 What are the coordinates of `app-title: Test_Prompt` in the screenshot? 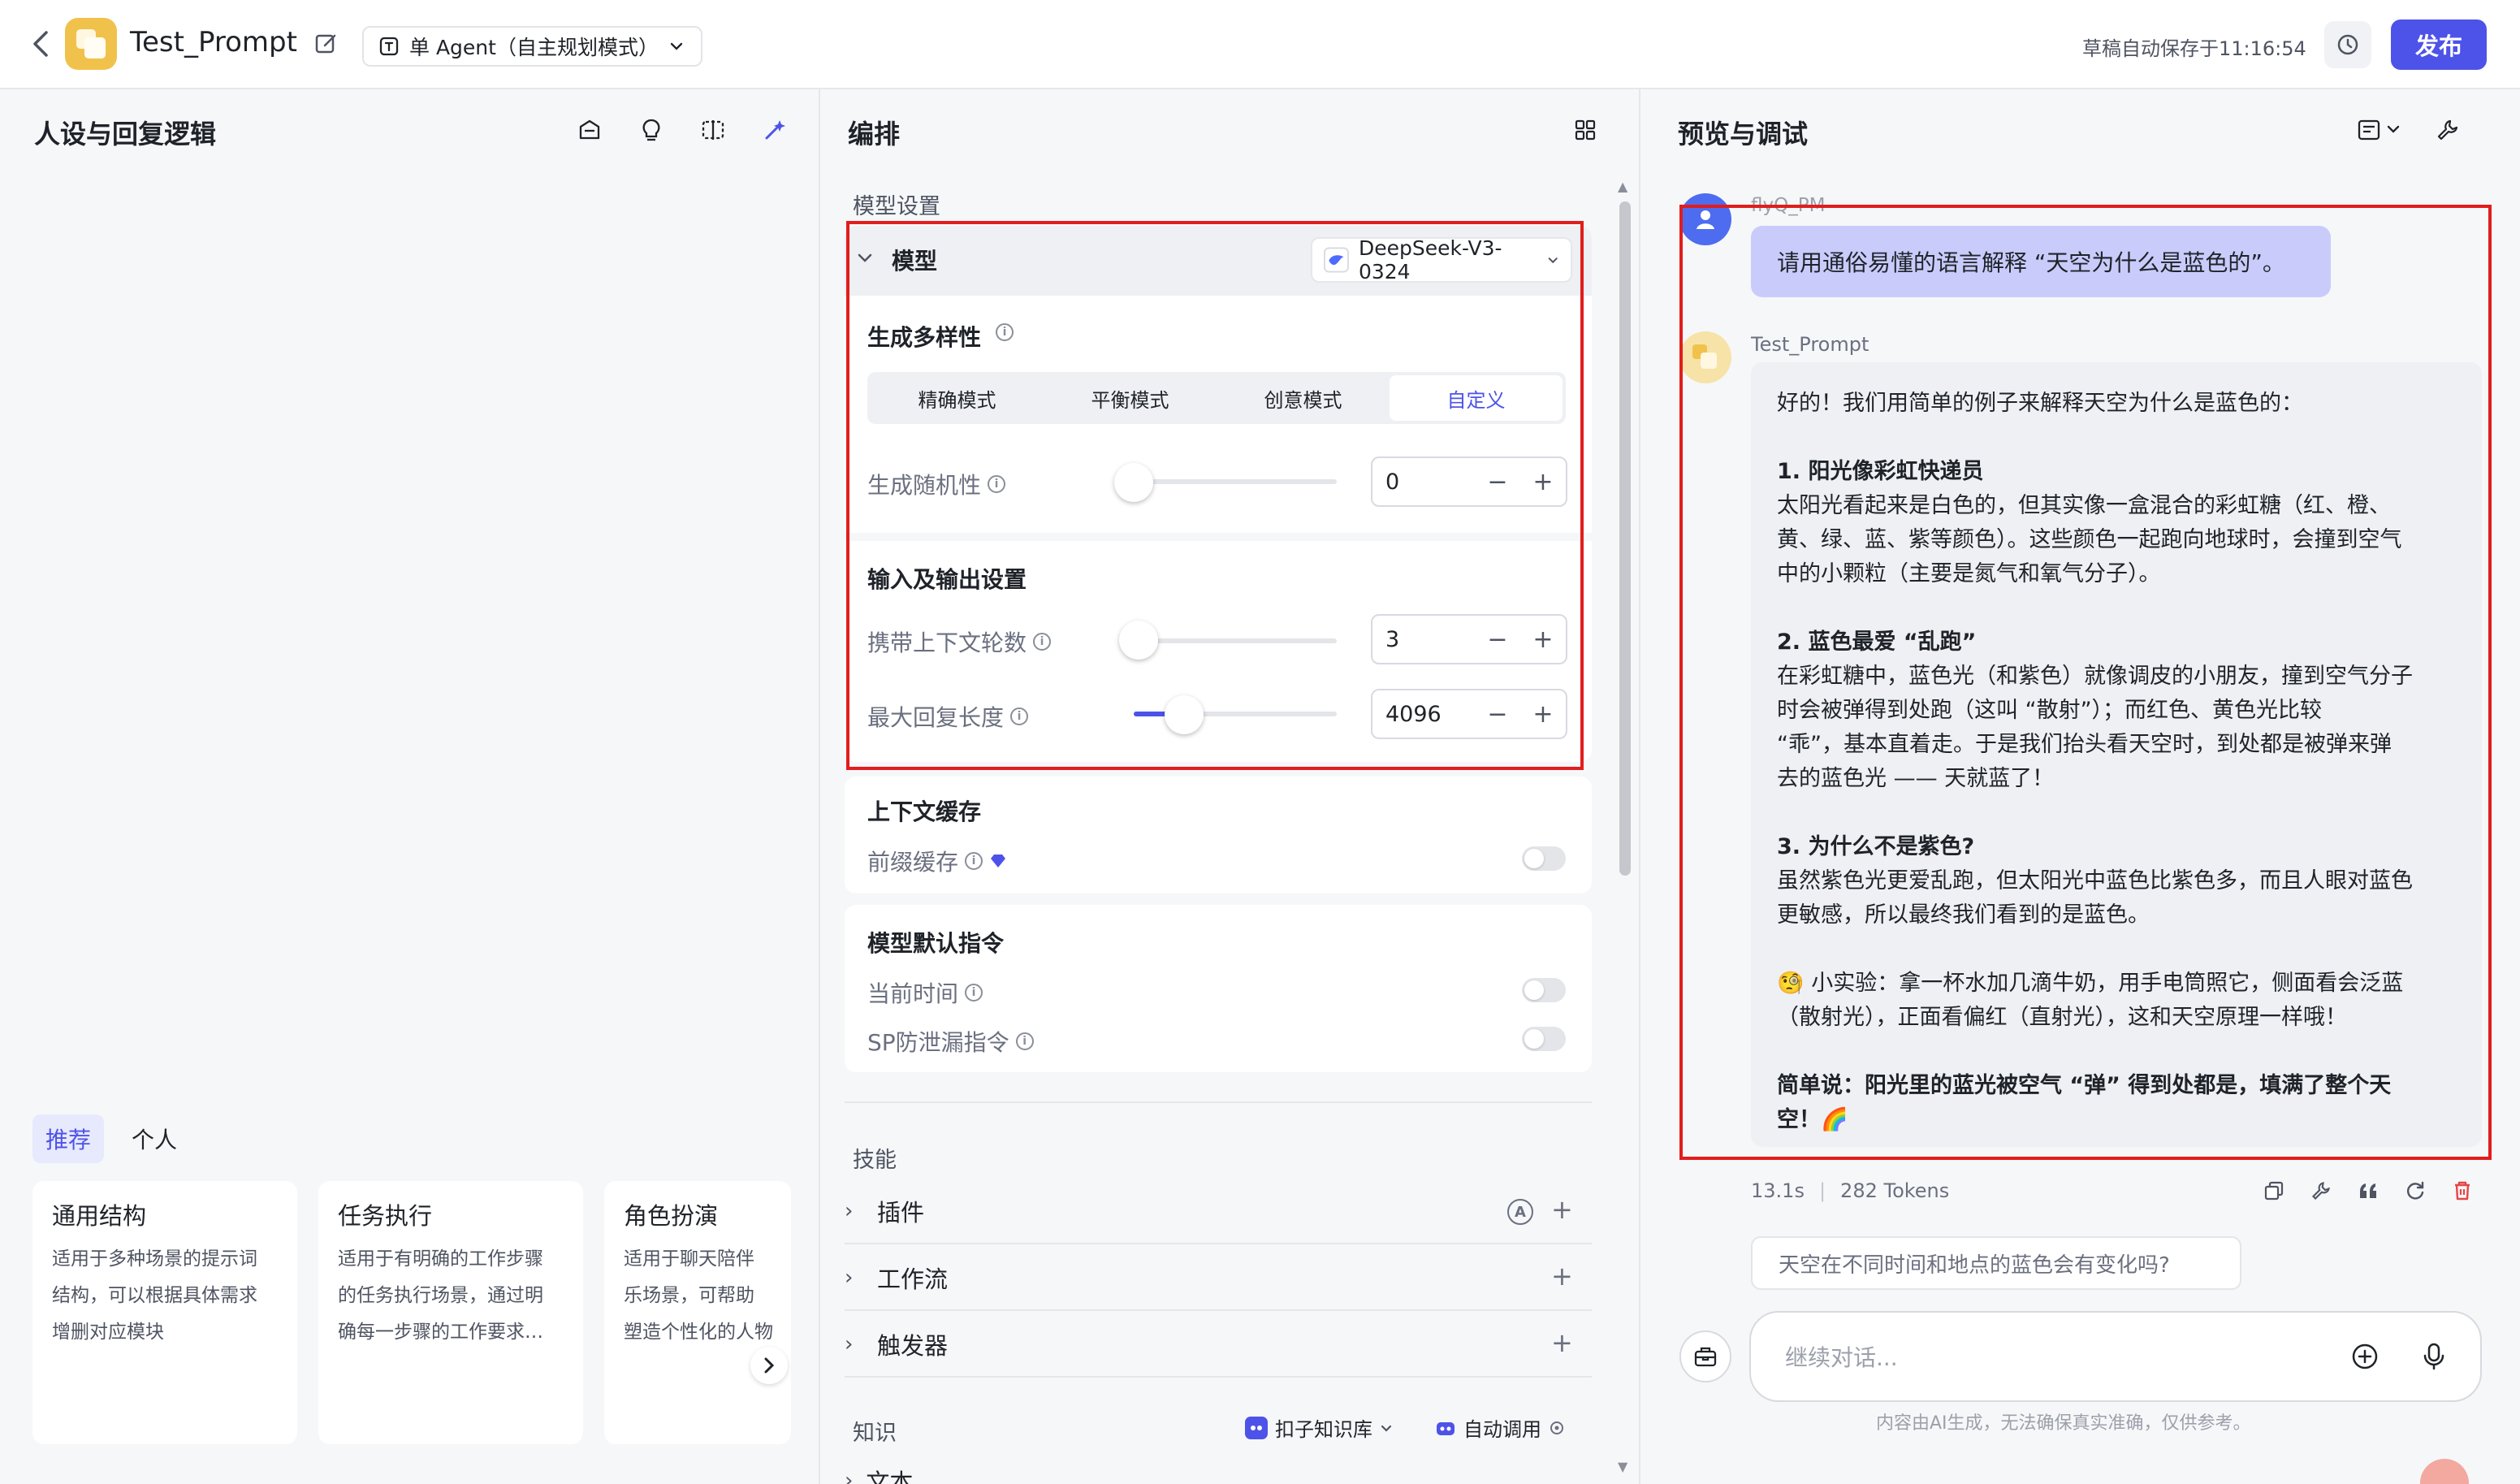 It's located at (213, 42).